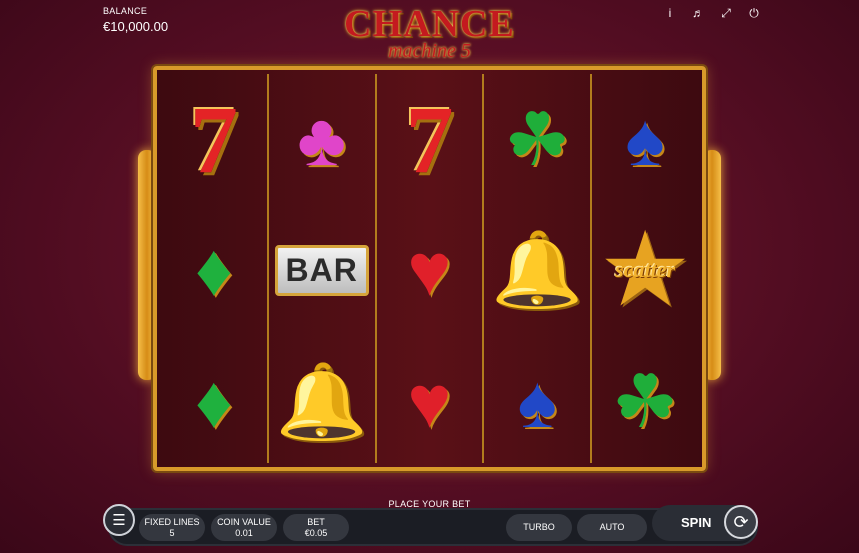 This screenshot has width=859, height=553. I want to click on balance-label: BALANCE, so click(125, 11).